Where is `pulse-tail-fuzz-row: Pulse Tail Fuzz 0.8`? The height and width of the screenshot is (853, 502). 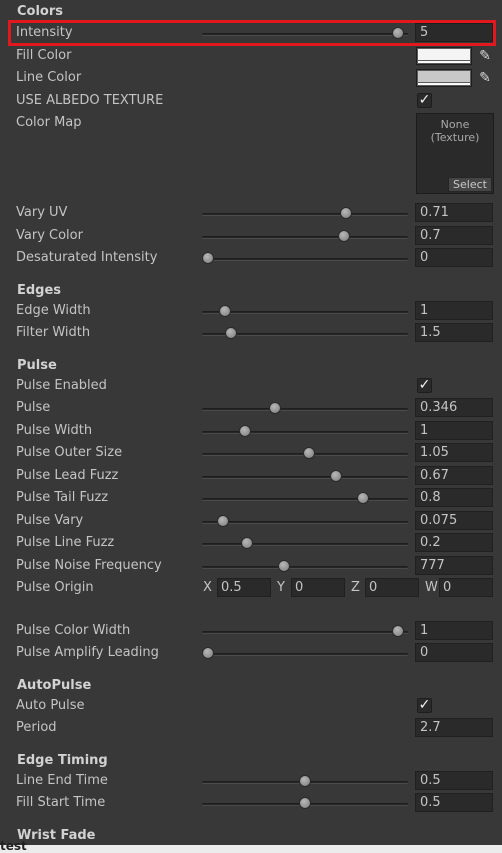
pulse-tail-fuzz-row: Pulse Tail Fuzz 0.8 is located at coordinates (251, 498).